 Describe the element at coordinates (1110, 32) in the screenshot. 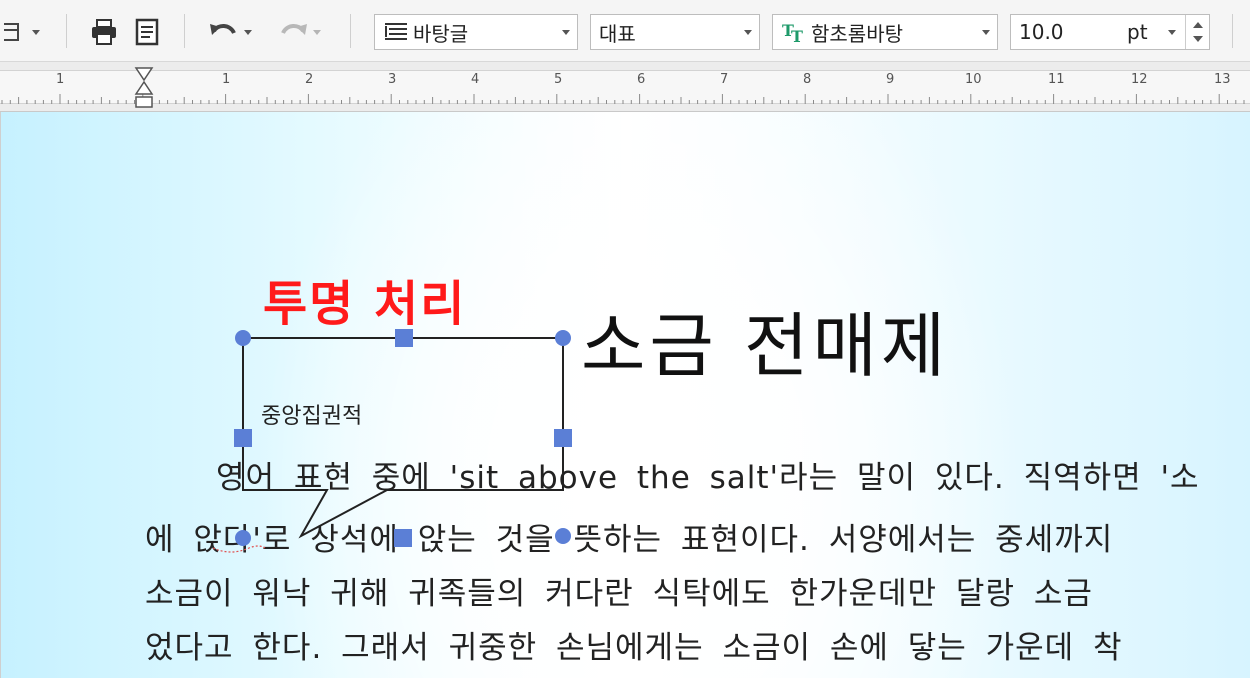

I see `font-size-input: 10.0 pt` at that location.